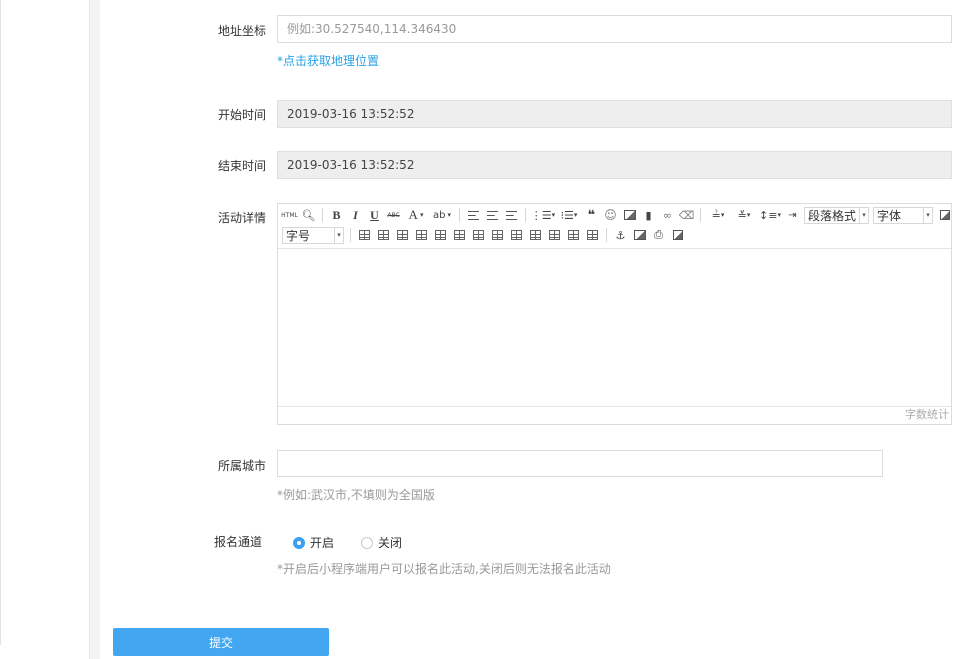 Image resolution: width=960 pixels, height=659 pixels. Describe the element at coordinates (792, 215) in the screenshot. I see `indent-icon: ⇥` at that location.